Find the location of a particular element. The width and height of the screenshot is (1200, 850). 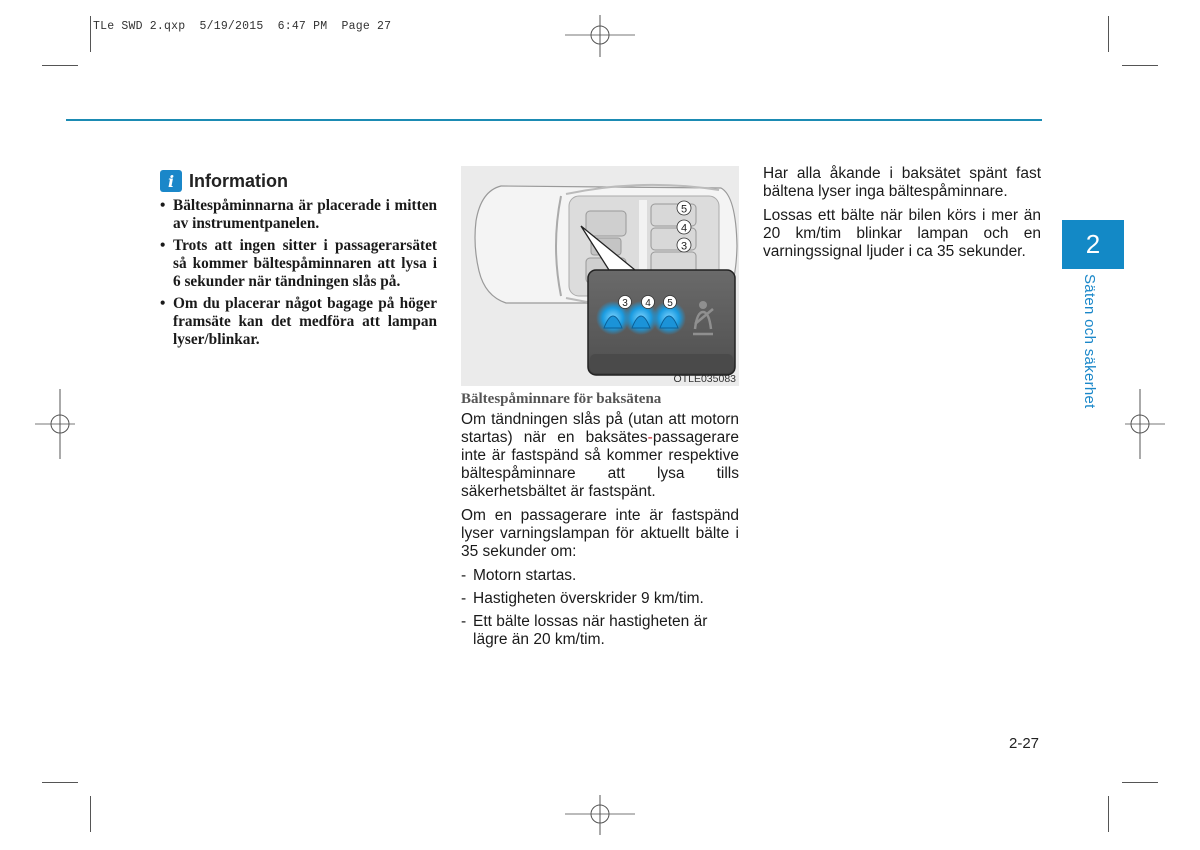

seatbelt-reminder-figure: 5 4 3 3 4 5 OTLE035083 is located at coordinates (600, 276).